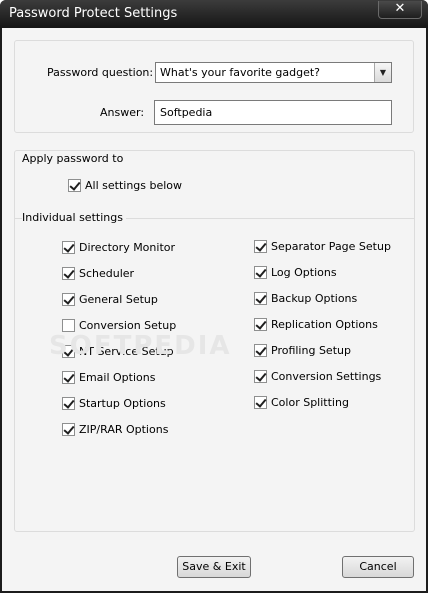 The height and width of the screenshot is (593, 428). I want to click on checkbox-label: Replication Options, so click(324, 324).